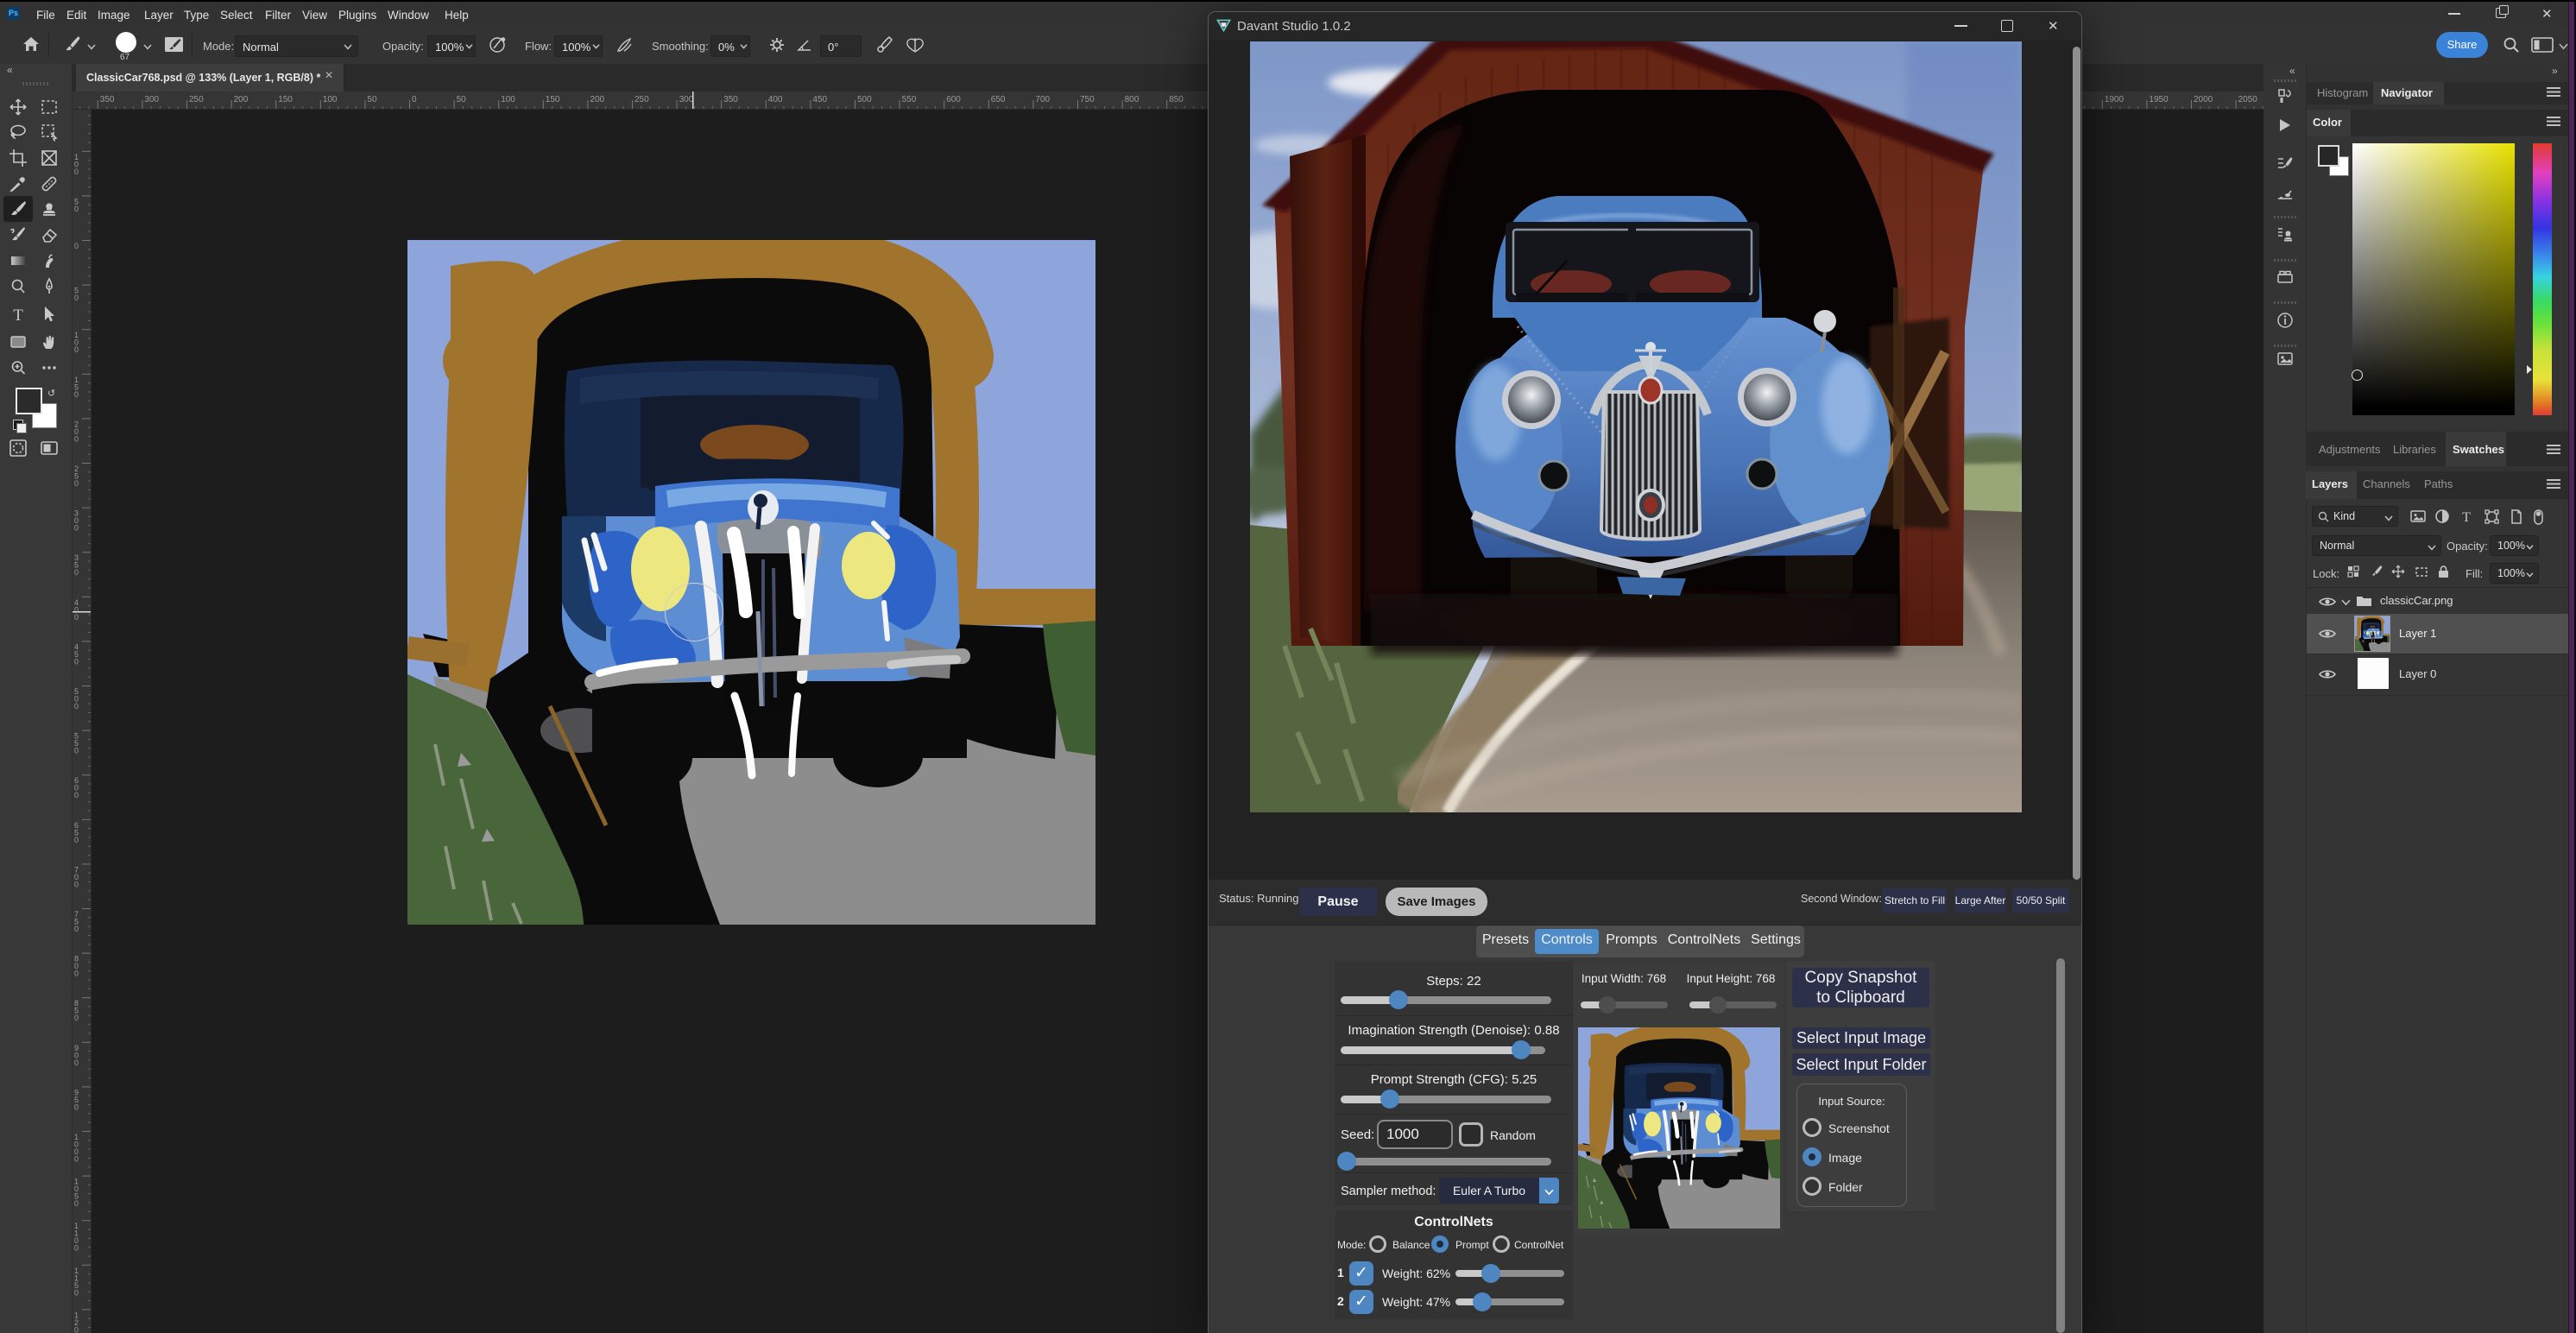  What do you see at coordinates (76, 1148) in the screenshot?
I see `svg-text: 1000` at bounding box center [76, 1148].